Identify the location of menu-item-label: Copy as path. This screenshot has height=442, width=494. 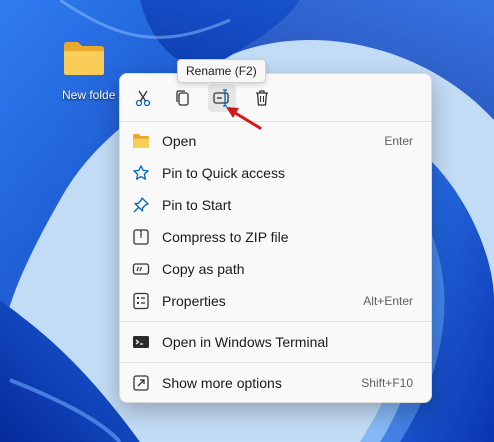
(203, 269).